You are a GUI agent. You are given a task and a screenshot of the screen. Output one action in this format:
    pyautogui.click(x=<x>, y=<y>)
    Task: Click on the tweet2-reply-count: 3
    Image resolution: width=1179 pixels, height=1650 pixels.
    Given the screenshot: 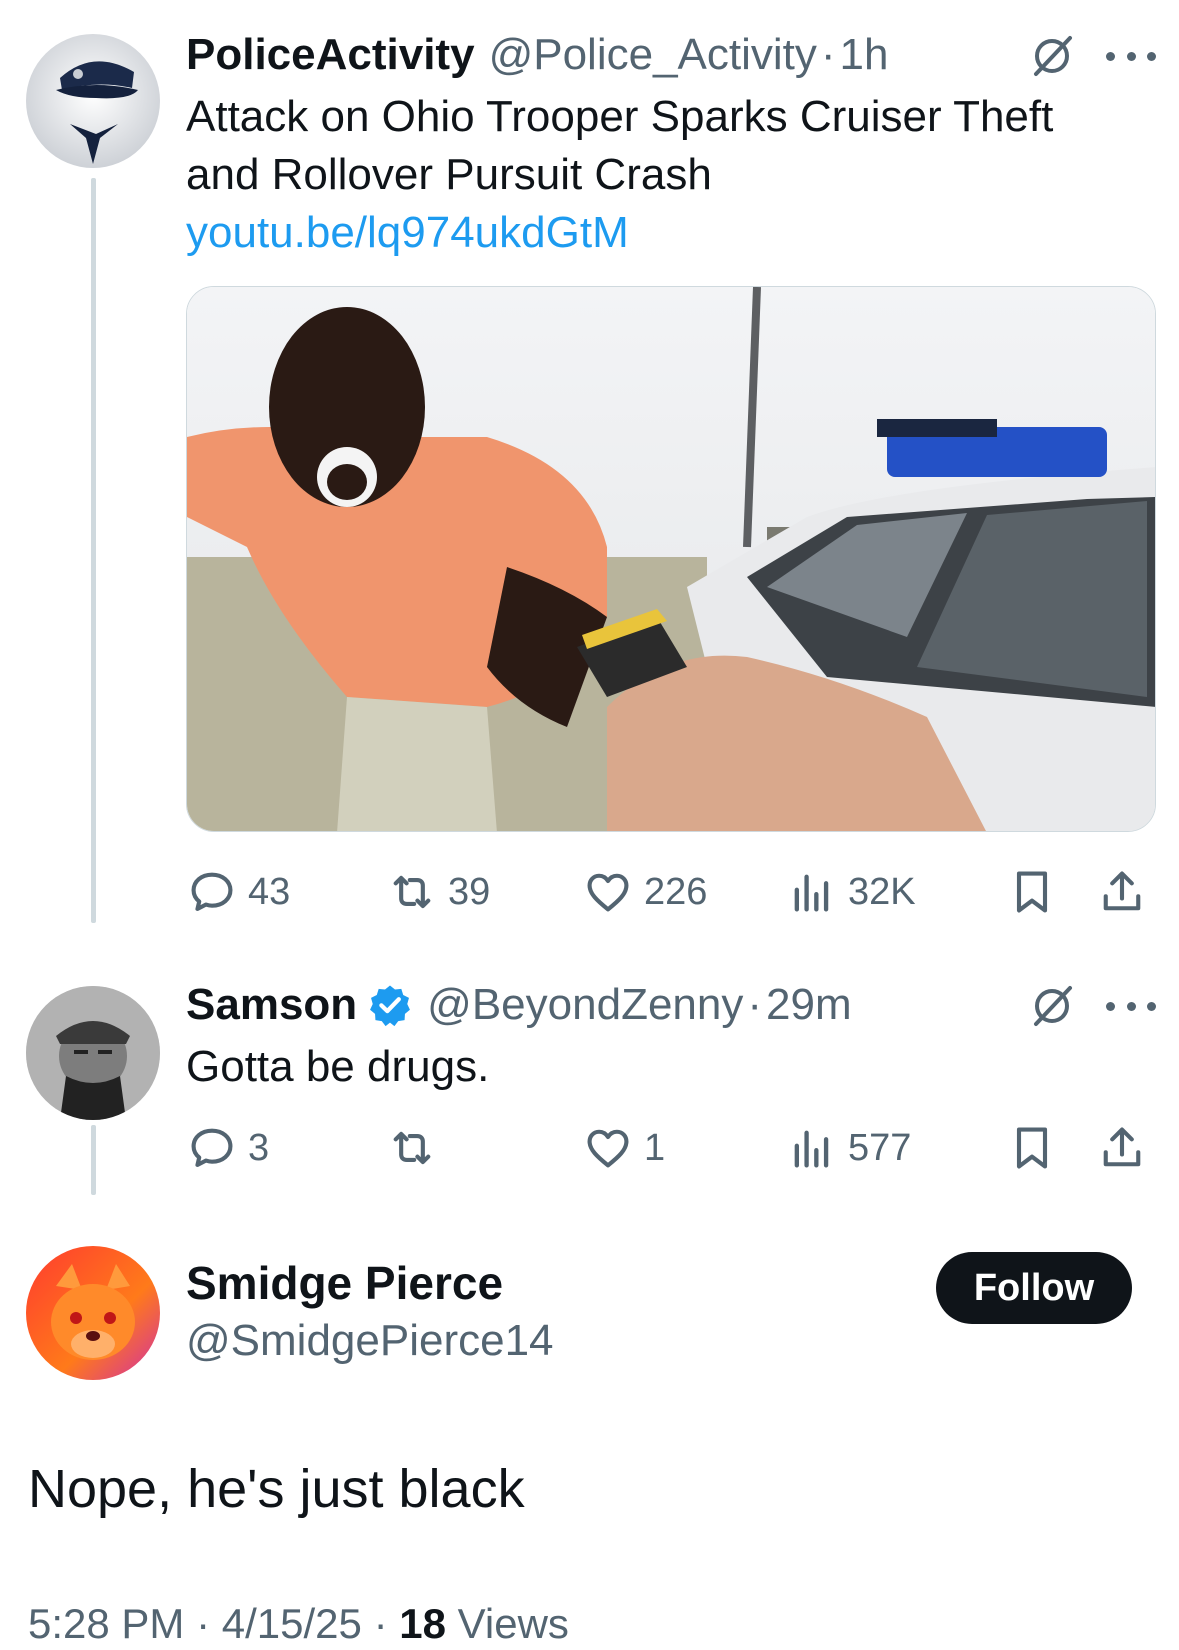 What is the action you would take?
    pyautogui.click(x=259, y=1147)
    